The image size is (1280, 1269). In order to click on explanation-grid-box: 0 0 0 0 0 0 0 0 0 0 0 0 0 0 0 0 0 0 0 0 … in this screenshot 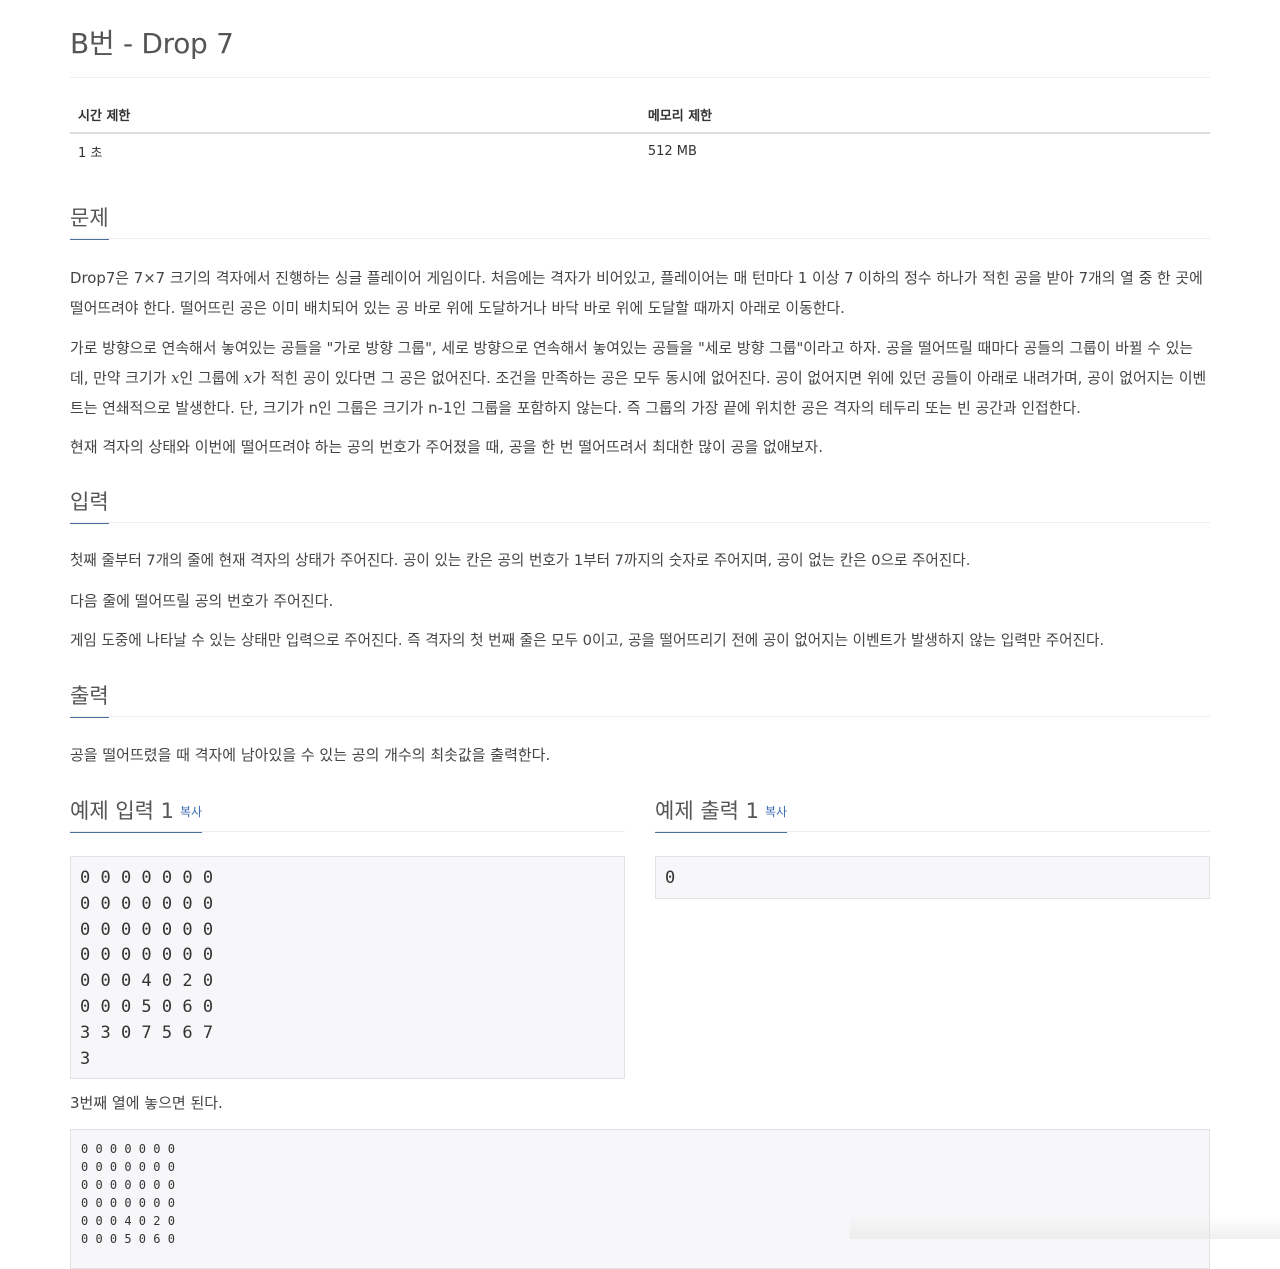, I will do `click(640, 1199)`.